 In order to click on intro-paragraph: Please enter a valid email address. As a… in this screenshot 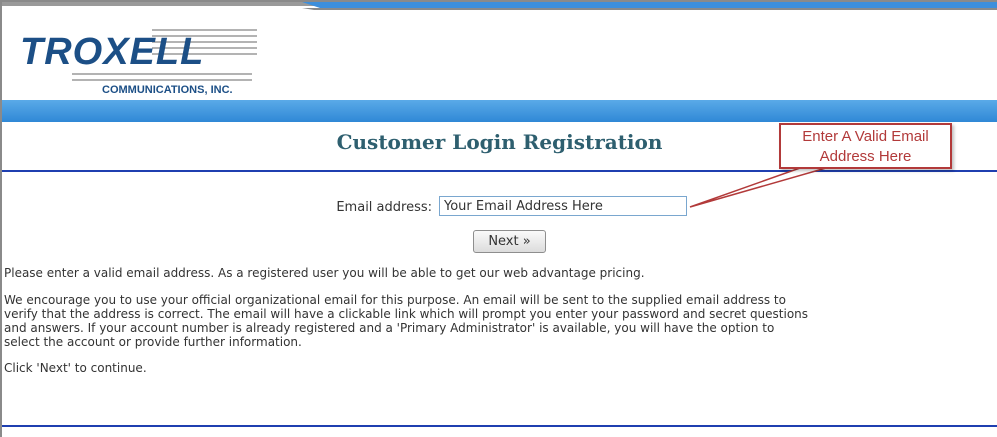, I will do `click(324, 273)`.